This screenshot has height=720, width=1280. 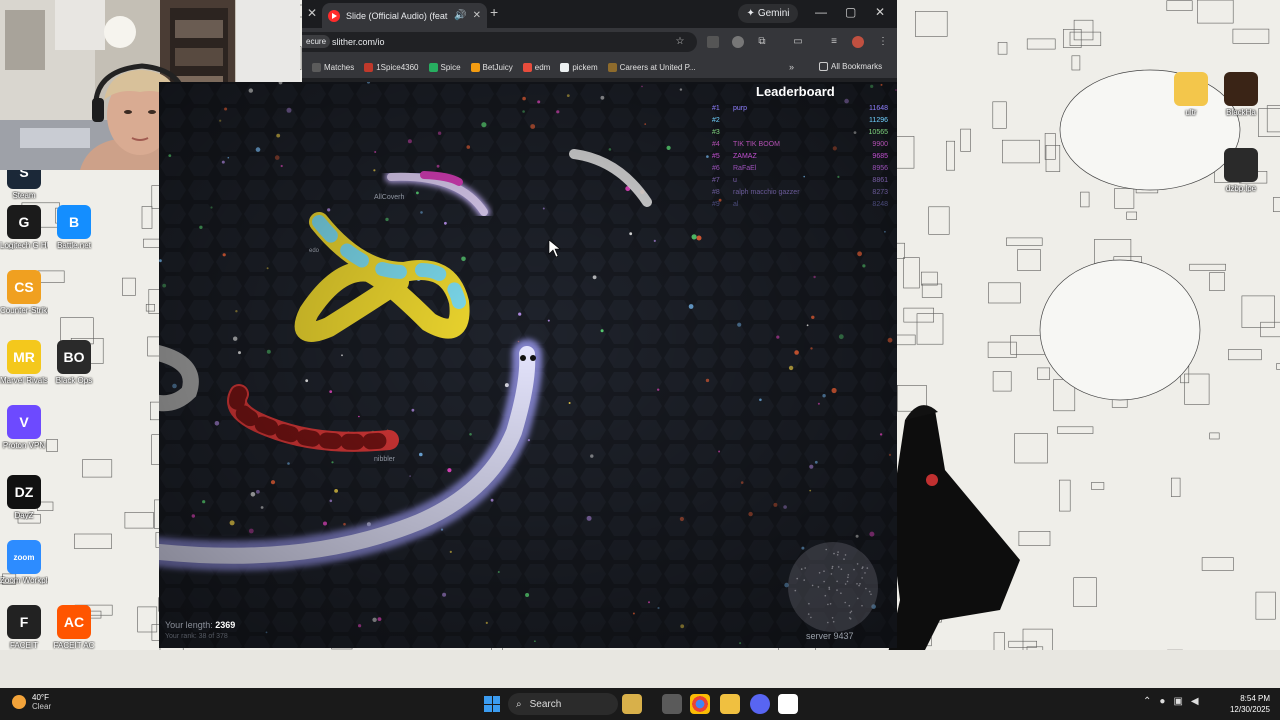 What do you see at coordinates (385, 459) in the screenshot?
I see `snake-name-label: nibbler` at bounding box center [385, 459].